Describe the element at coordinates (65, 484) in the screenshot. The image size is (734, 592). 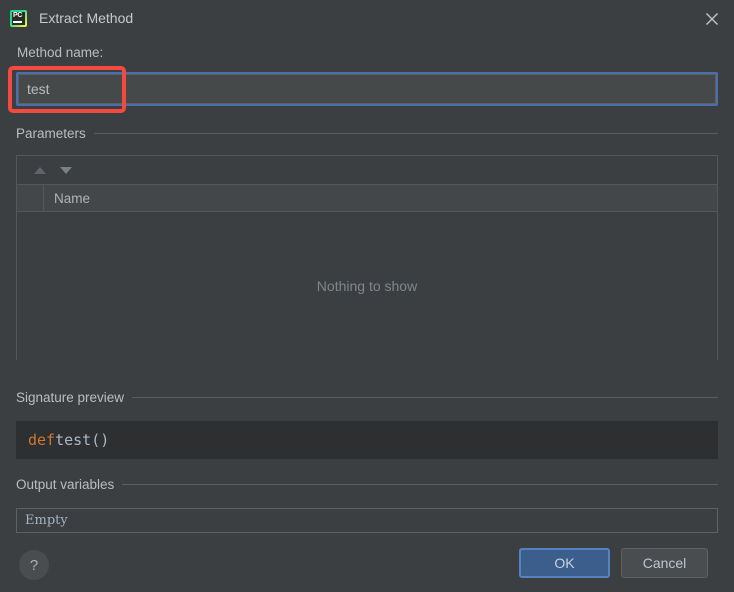
I see `output-variables-title: Output variables` at that location.